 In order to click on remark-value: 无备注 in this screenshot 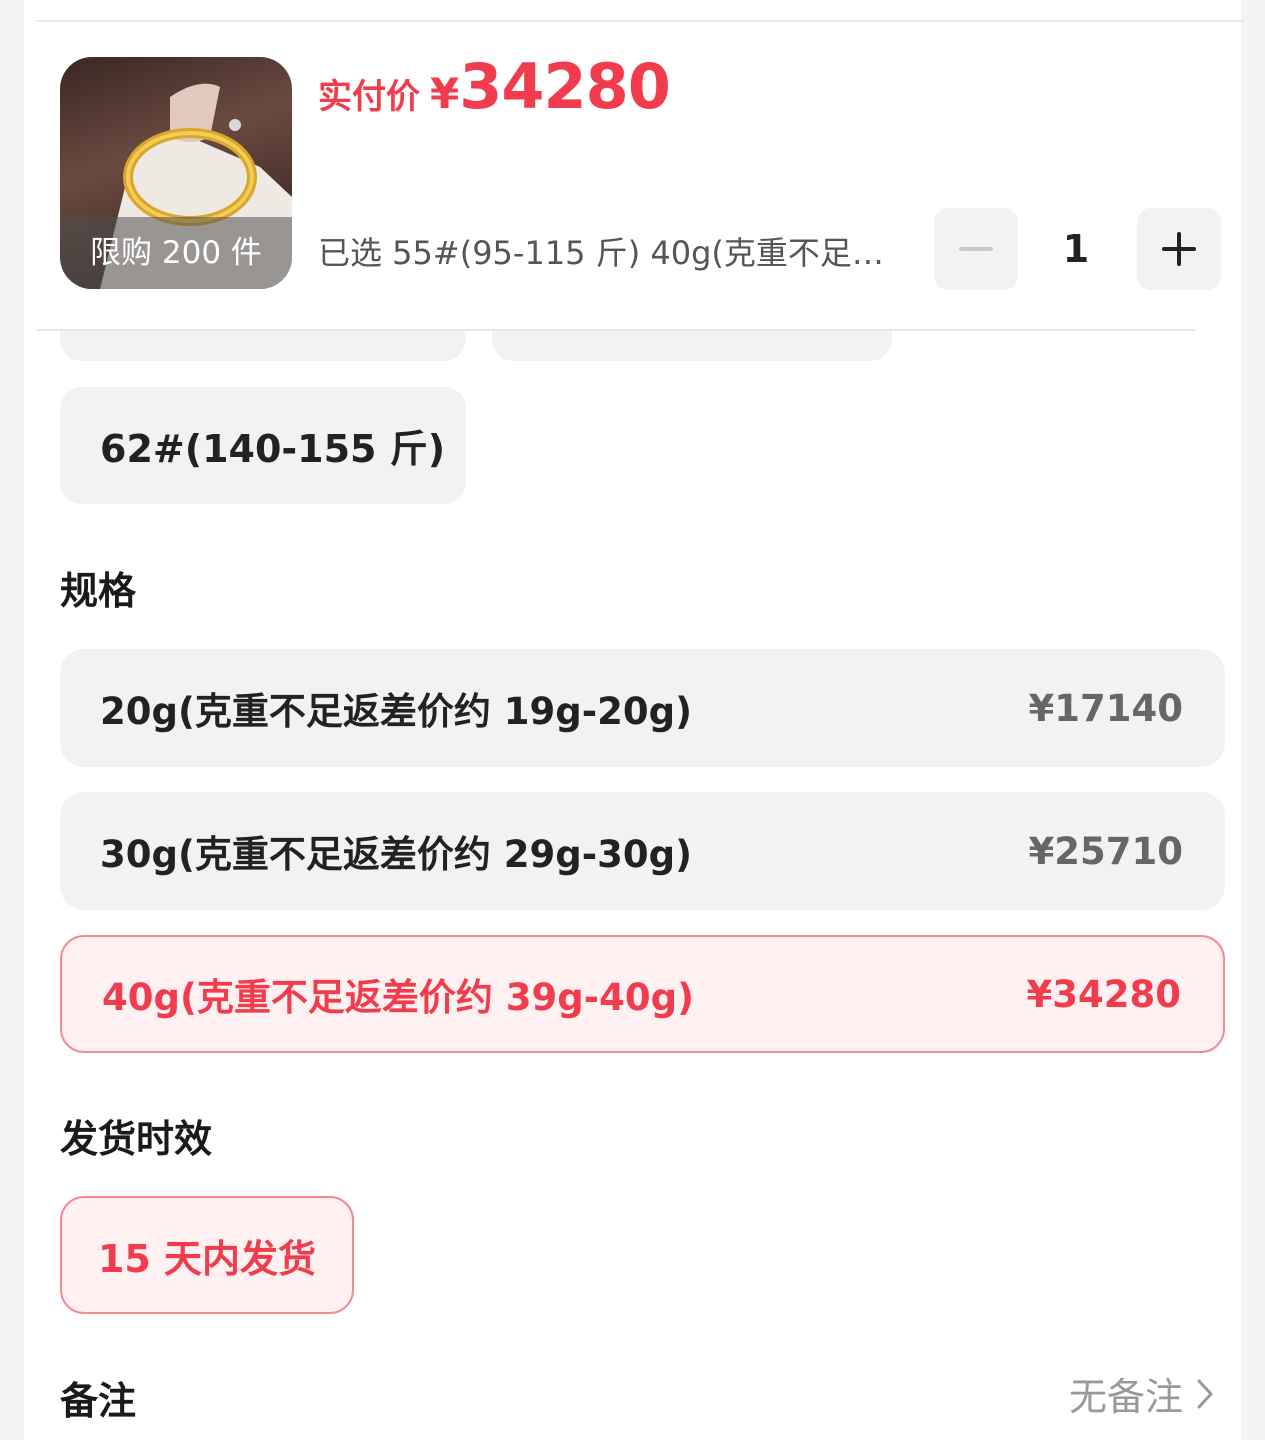, I will do `click(1125, 1397)`.